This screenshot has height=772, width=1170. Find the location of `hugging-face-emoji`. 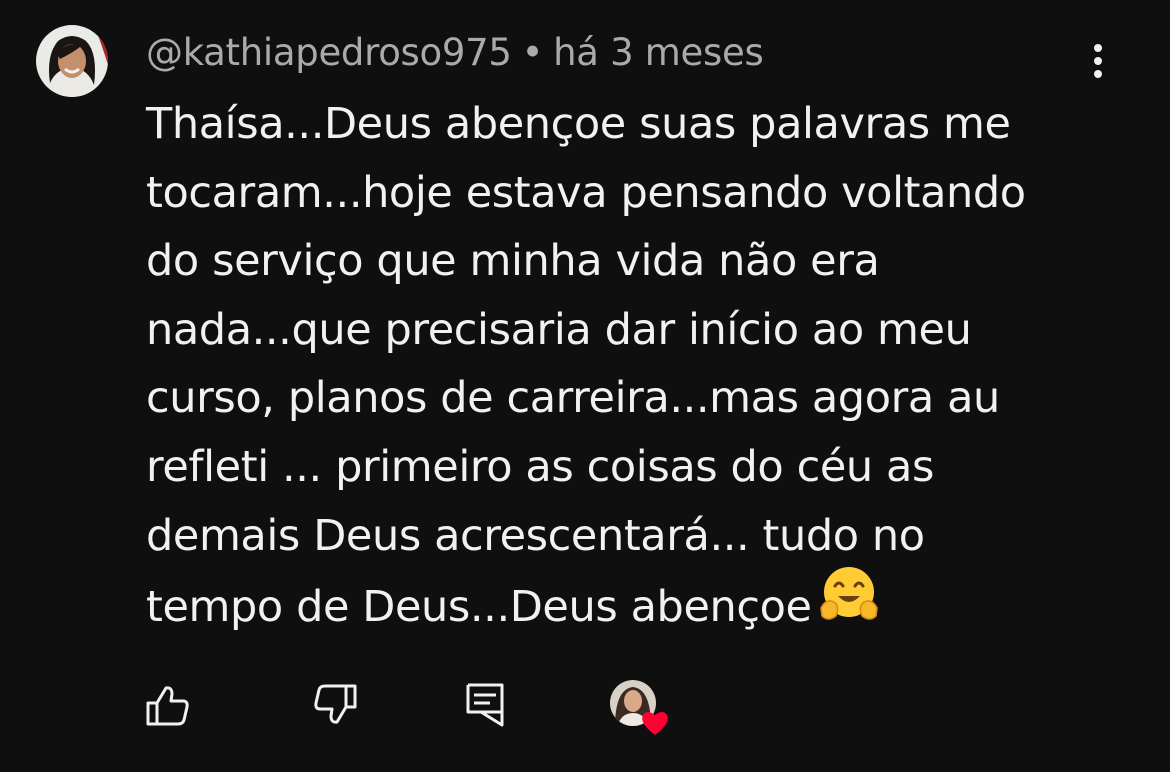

hugging-face-emoji is located at coordinates (849, 603).